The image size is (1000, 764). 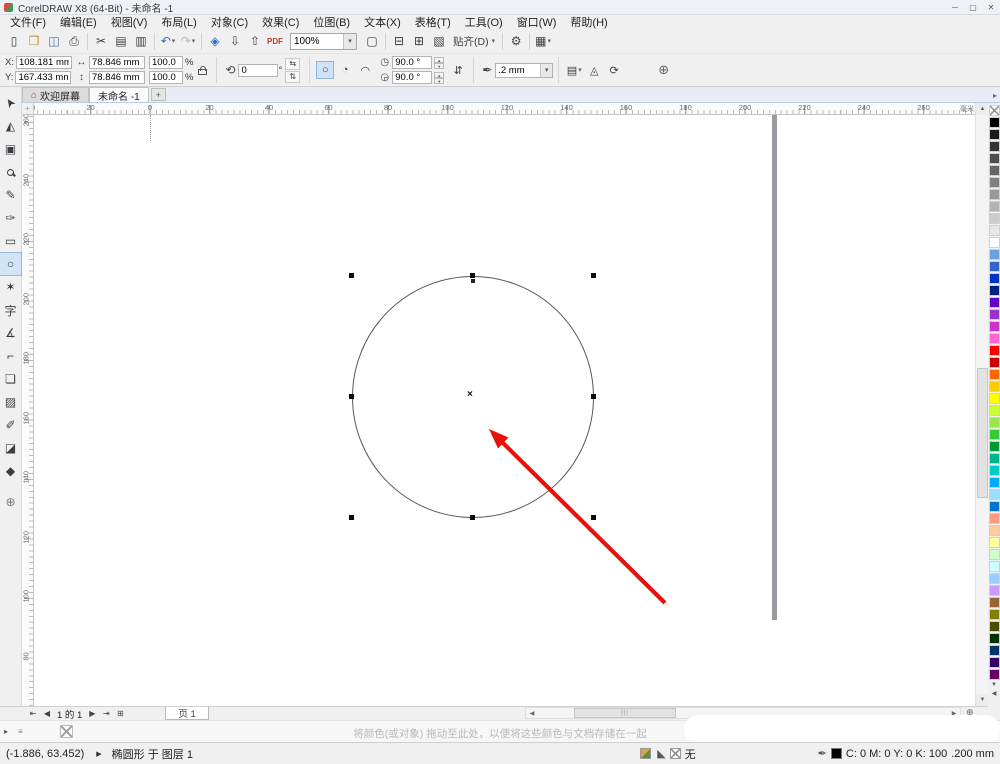 I want to click on rectangle-tool: ▭, so click(x=10, y=241).